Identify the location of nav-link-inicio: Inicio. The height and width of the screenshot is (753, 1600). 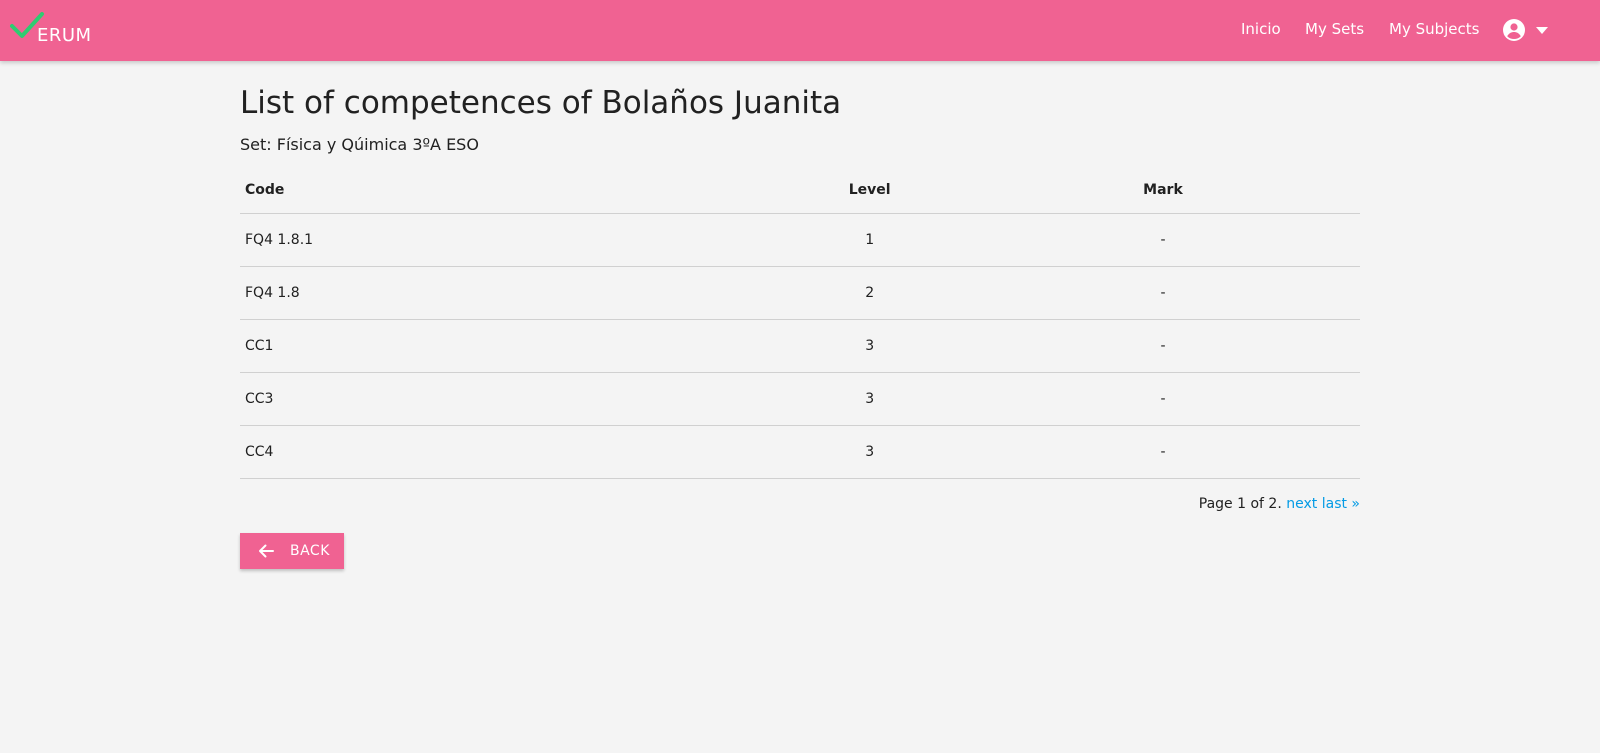
(1261, 29).